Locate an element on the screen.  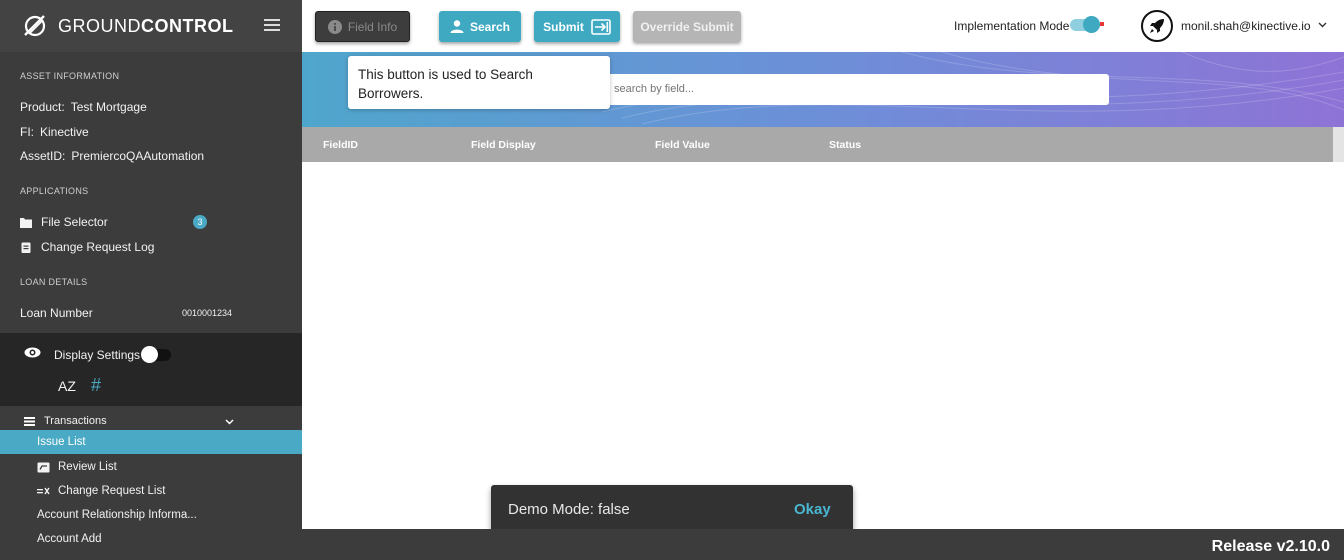
search-input is located at coordinates (857, 89).